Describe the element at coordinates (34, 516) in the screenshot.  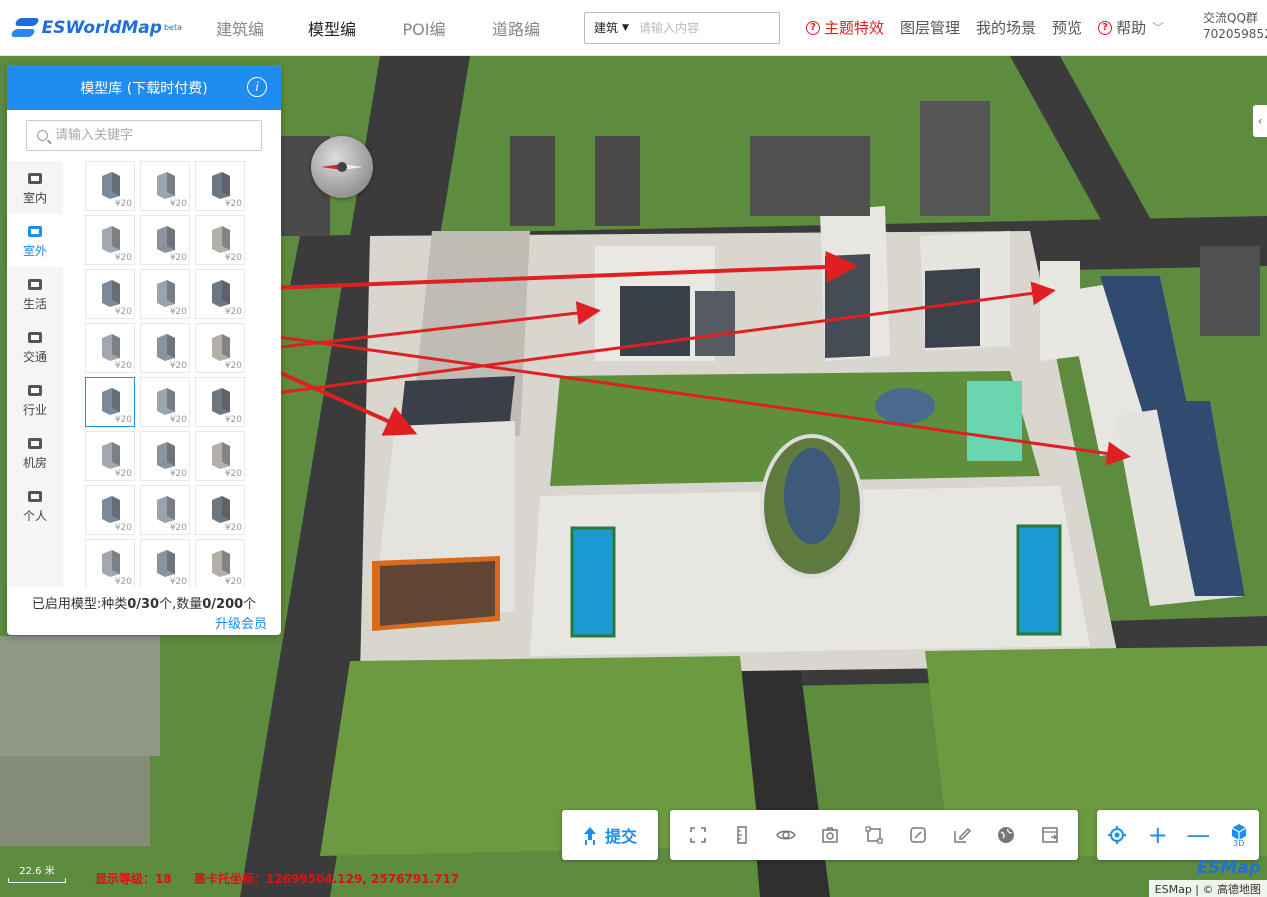
I see `category-label: 个人` at that location.